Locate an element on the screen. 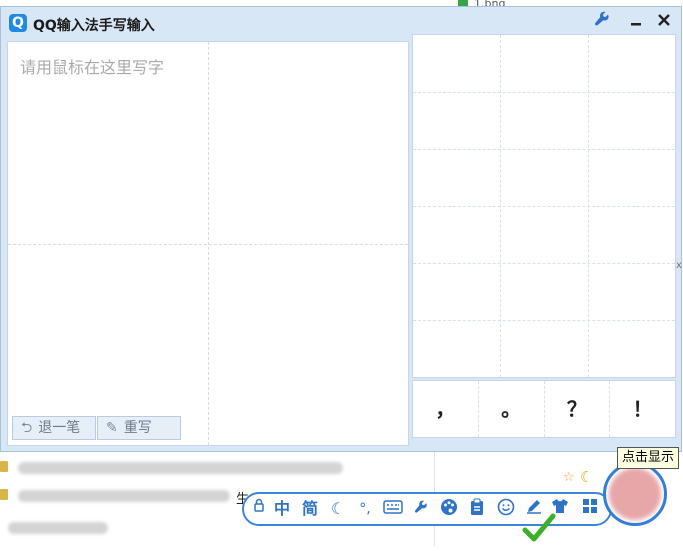 This screenshot has width=683, height=551. undo-stroke-button: ⮌ 退一笔 is located at coordinates (54, 428).